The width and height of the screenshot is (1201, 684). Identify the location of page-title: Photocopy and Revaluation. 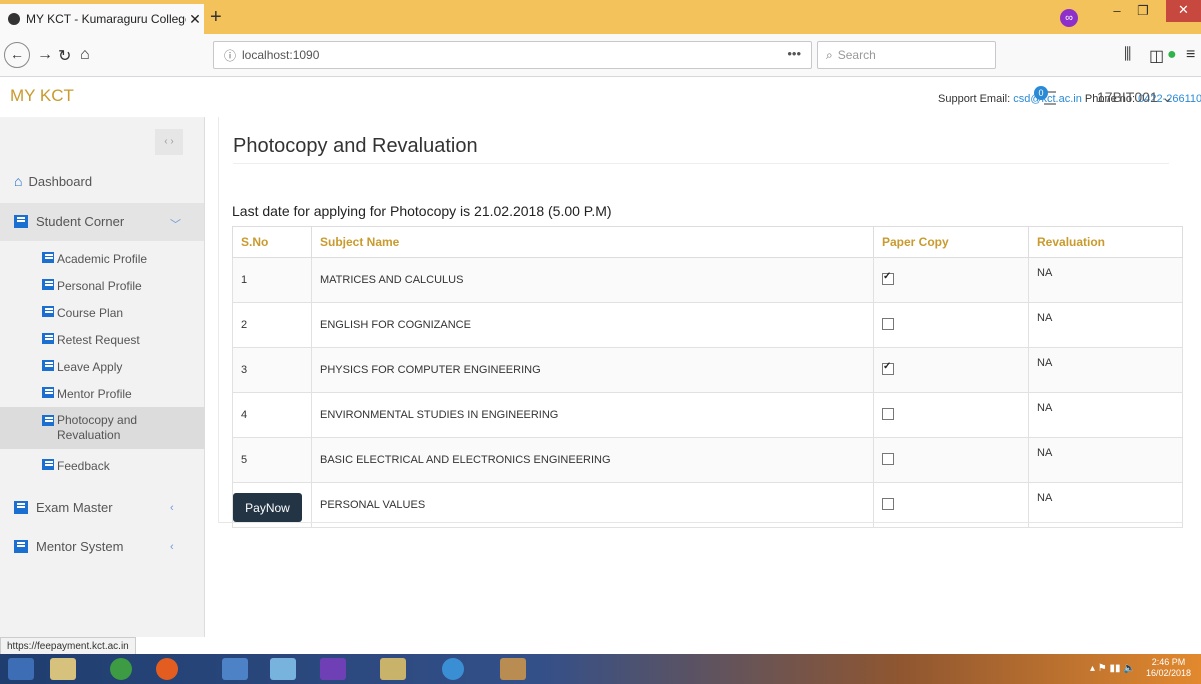
(355, 146).